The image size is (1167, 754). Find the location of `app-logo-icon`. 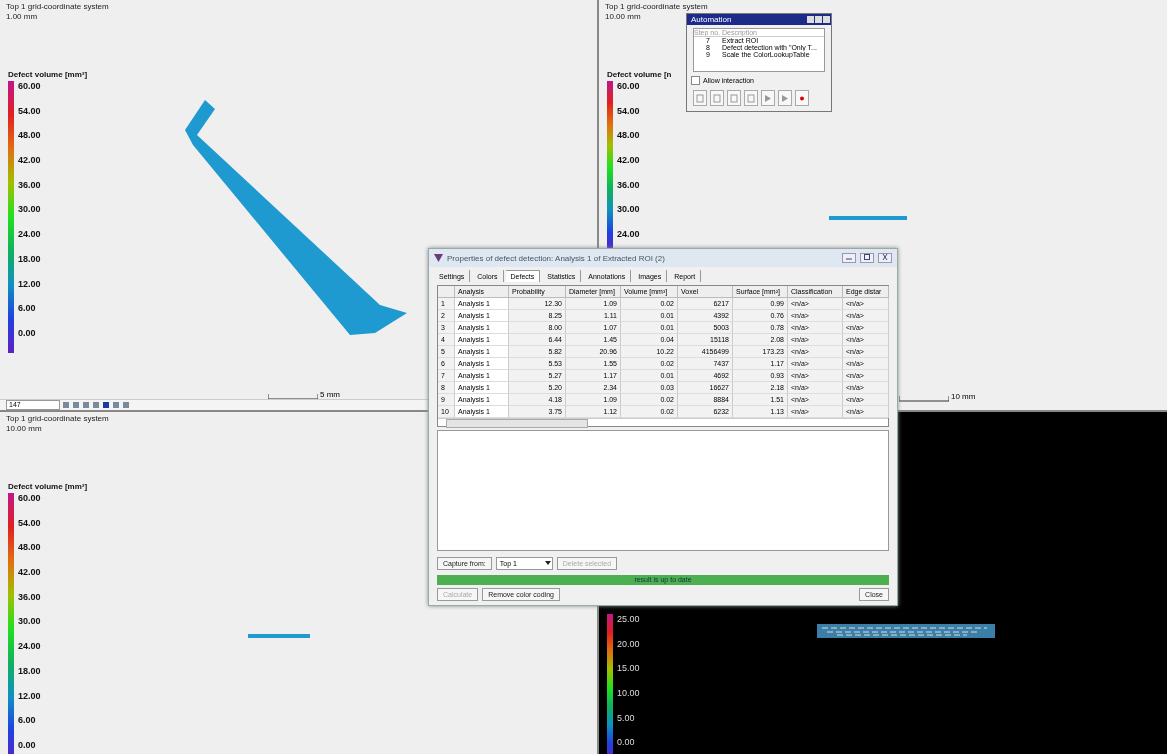

app-logo-icon is located at coordinates (438, 258).